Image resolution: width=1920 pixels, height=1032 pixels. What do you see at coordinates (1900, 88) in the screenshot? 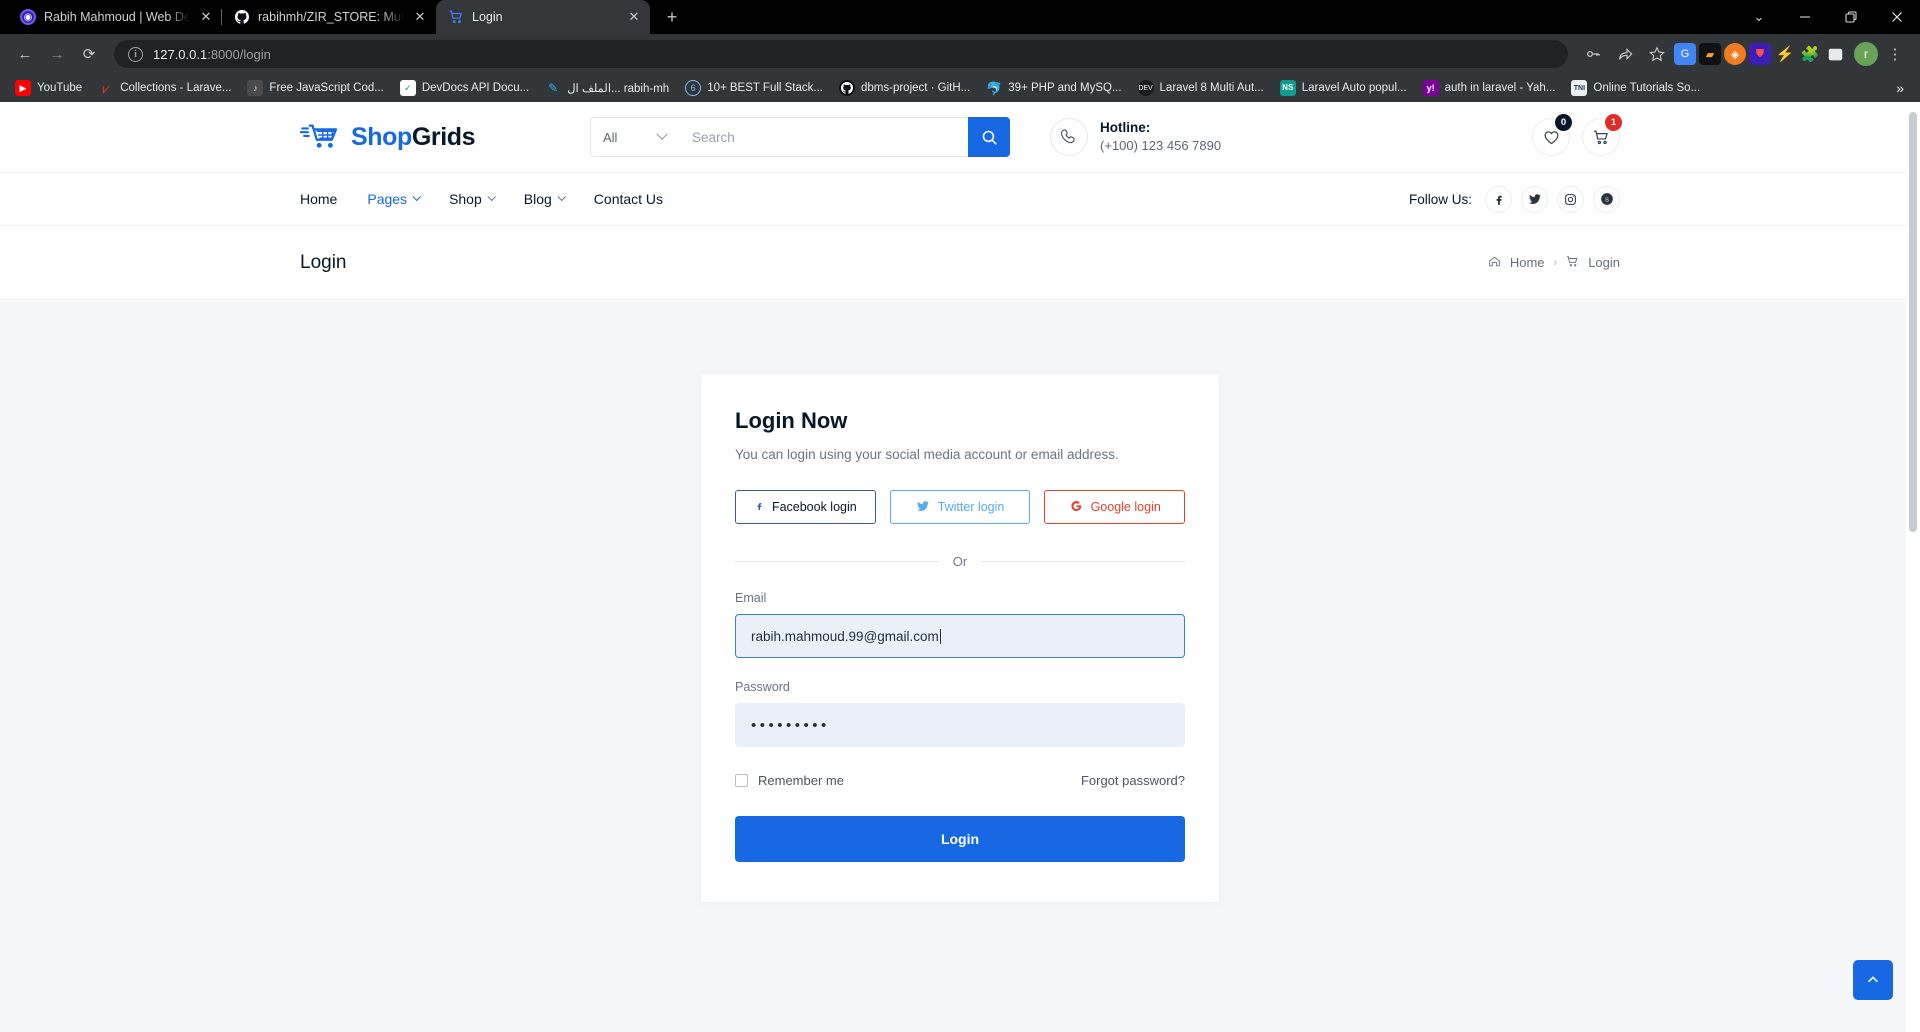
I see `bookmarks-overflow-button: »` at bounding box center [1900, 88].